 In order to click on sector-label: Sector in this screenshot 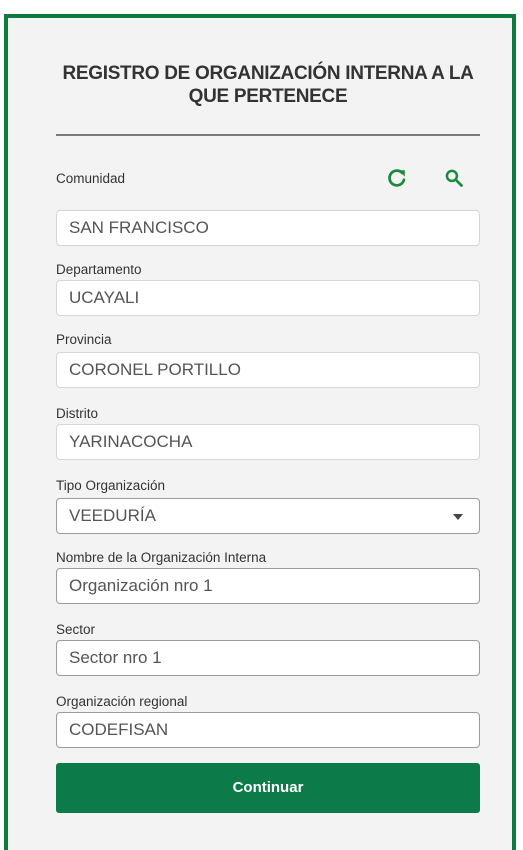, I will do `click(76, 629)`.